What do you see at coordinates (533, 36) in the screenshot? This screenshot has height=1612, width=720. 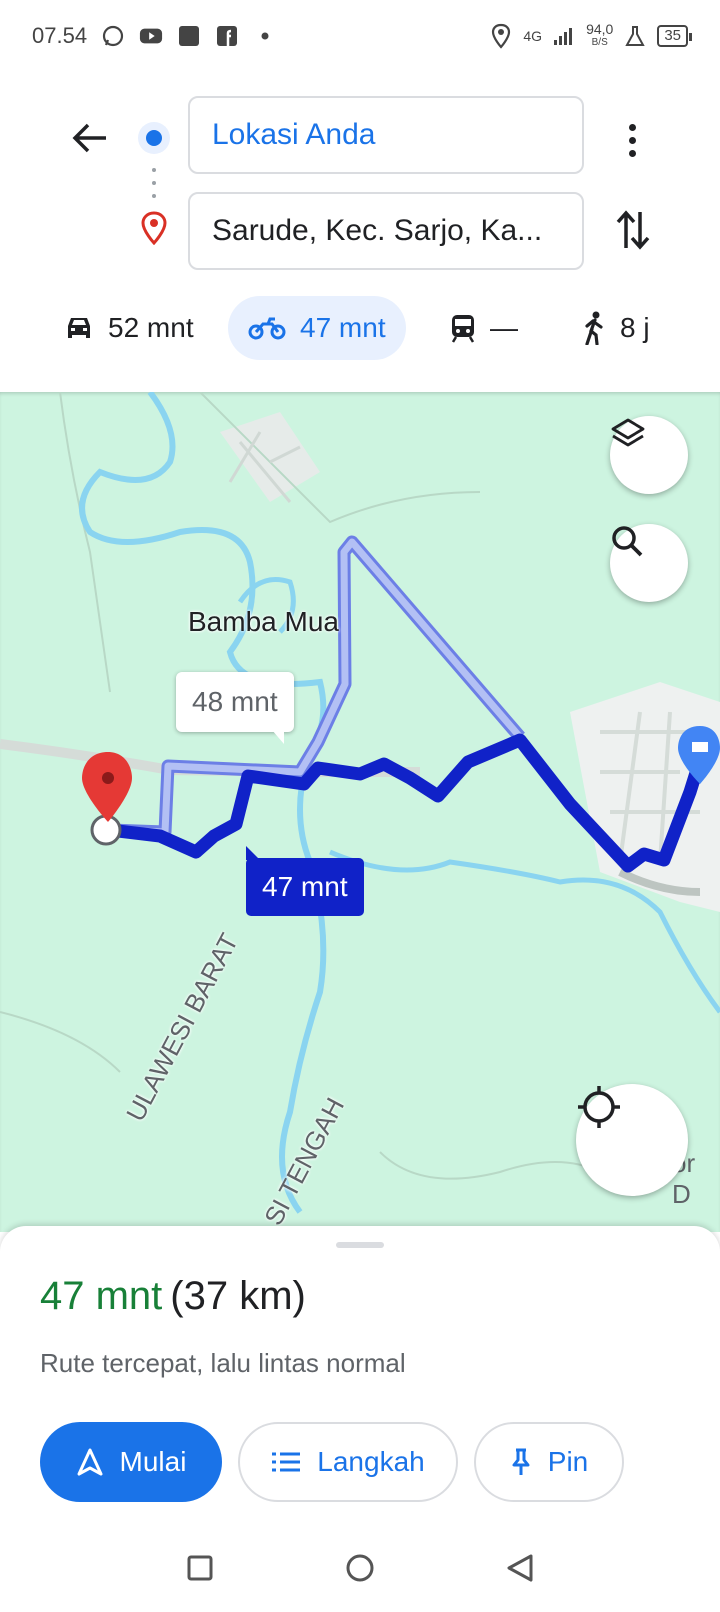 I see `network-type: 4G` at bounding box center [533, 36].